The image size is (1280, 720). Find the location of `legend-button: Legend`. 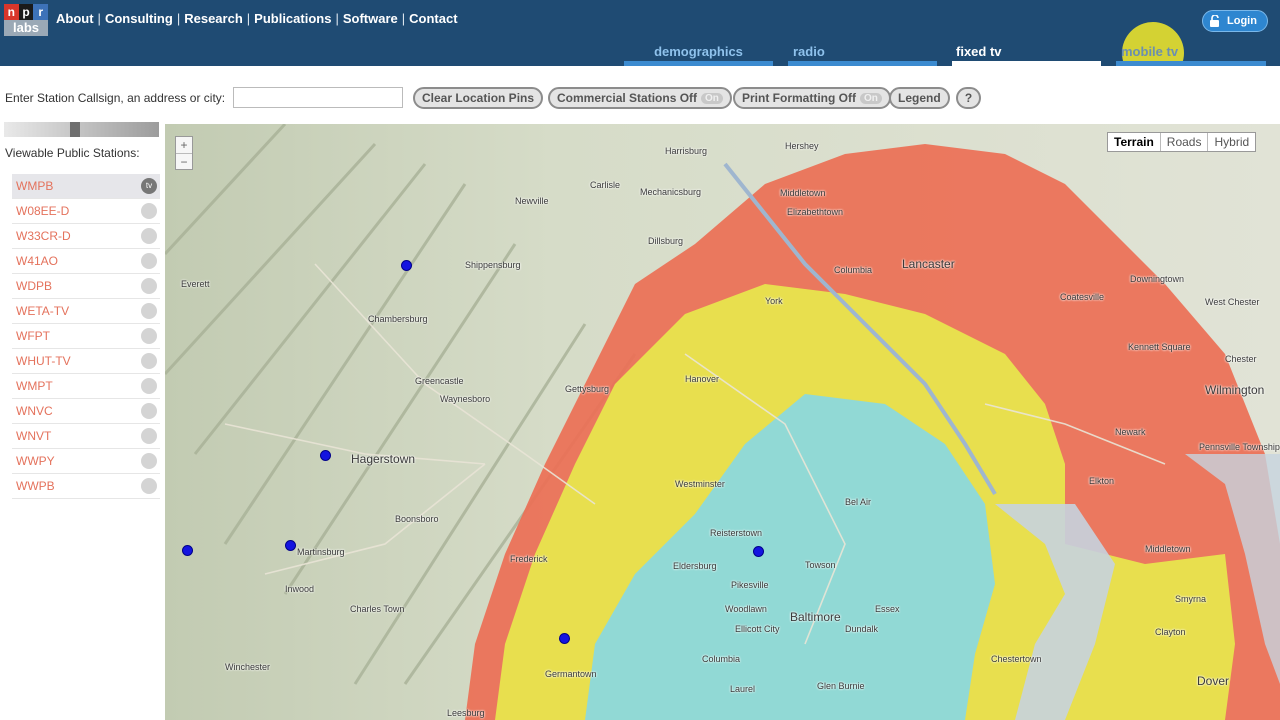

legend-button: Legend is located at coordinates (919, 98).